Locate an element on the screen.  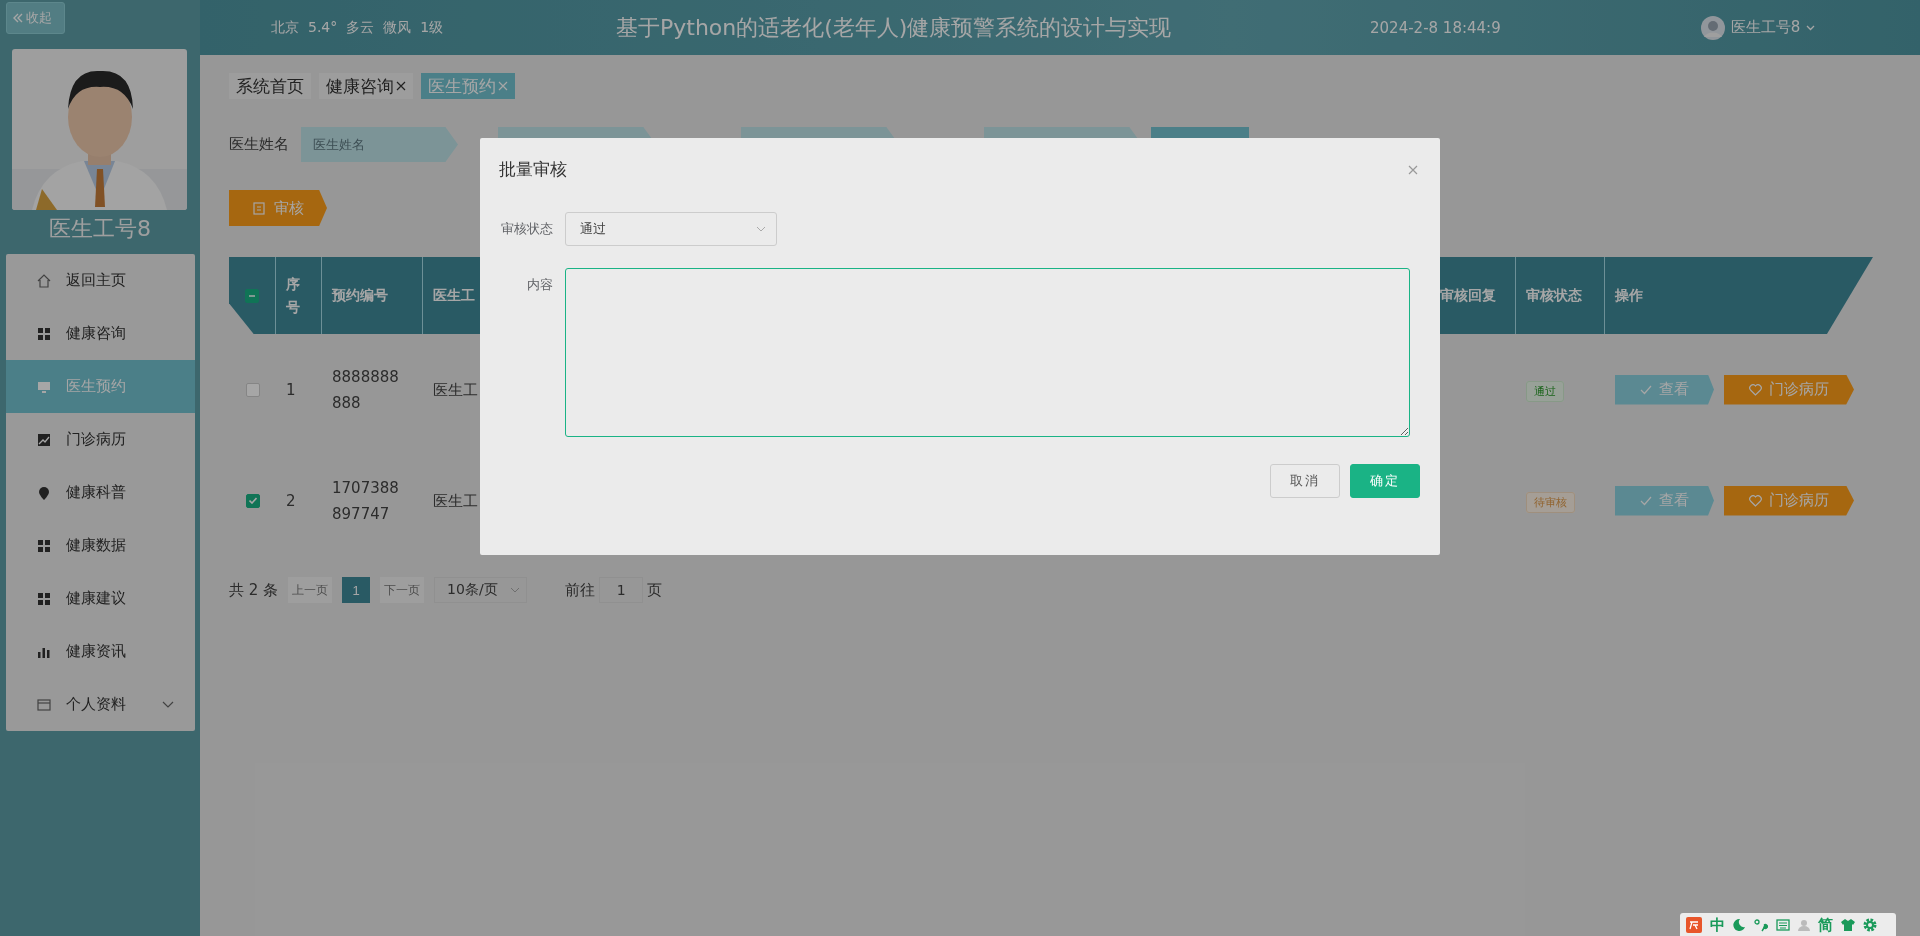
menu-item: 健康建议 is located at coordinates (100, 598).